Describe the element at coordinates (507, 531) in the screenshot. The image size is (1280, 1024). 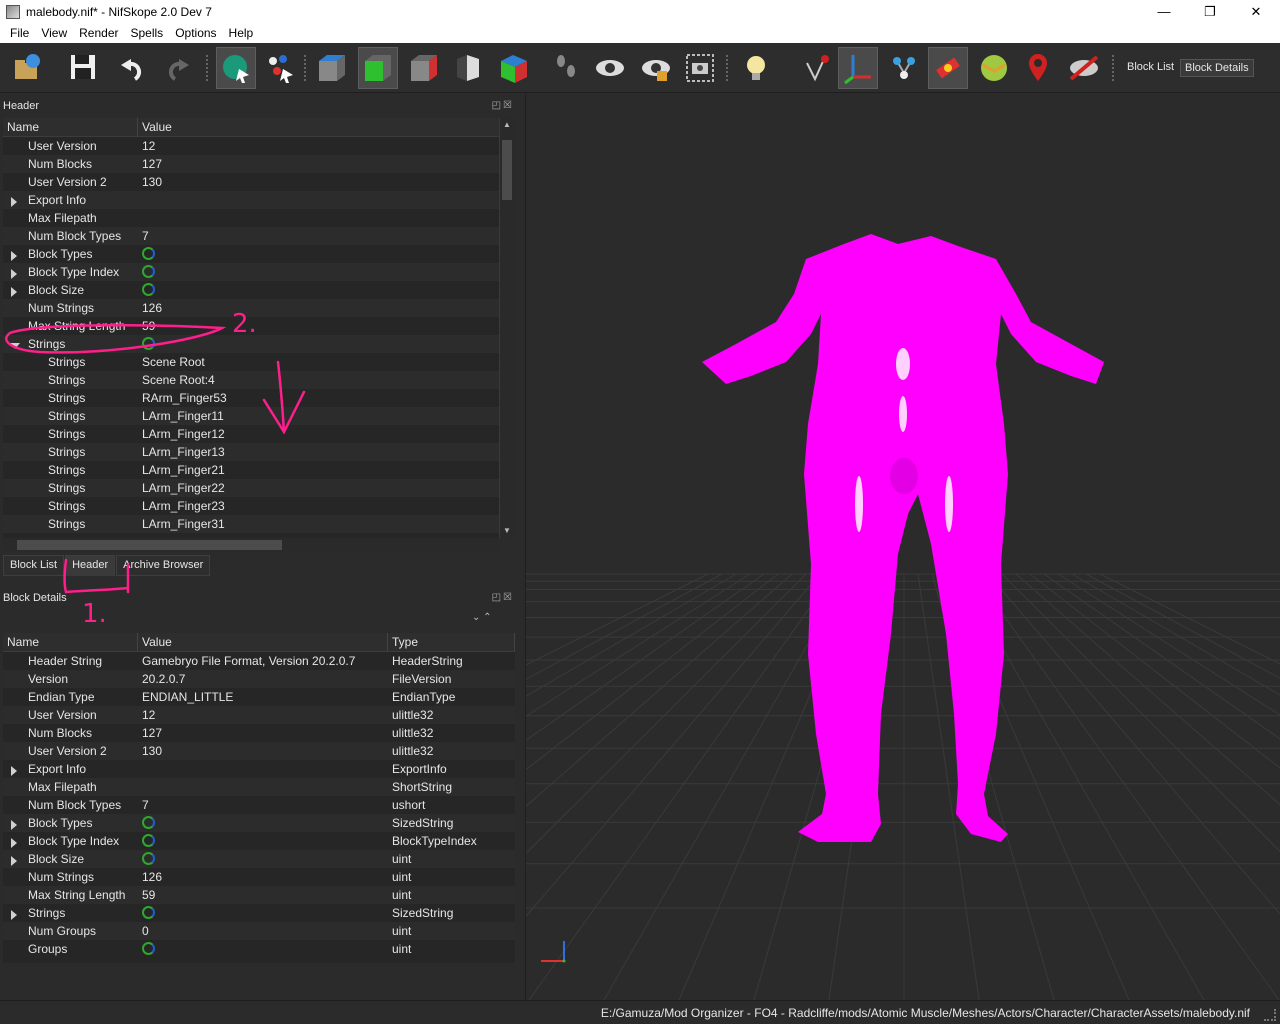
I see `scroll-down-arrow-icon: ▼` at that location.